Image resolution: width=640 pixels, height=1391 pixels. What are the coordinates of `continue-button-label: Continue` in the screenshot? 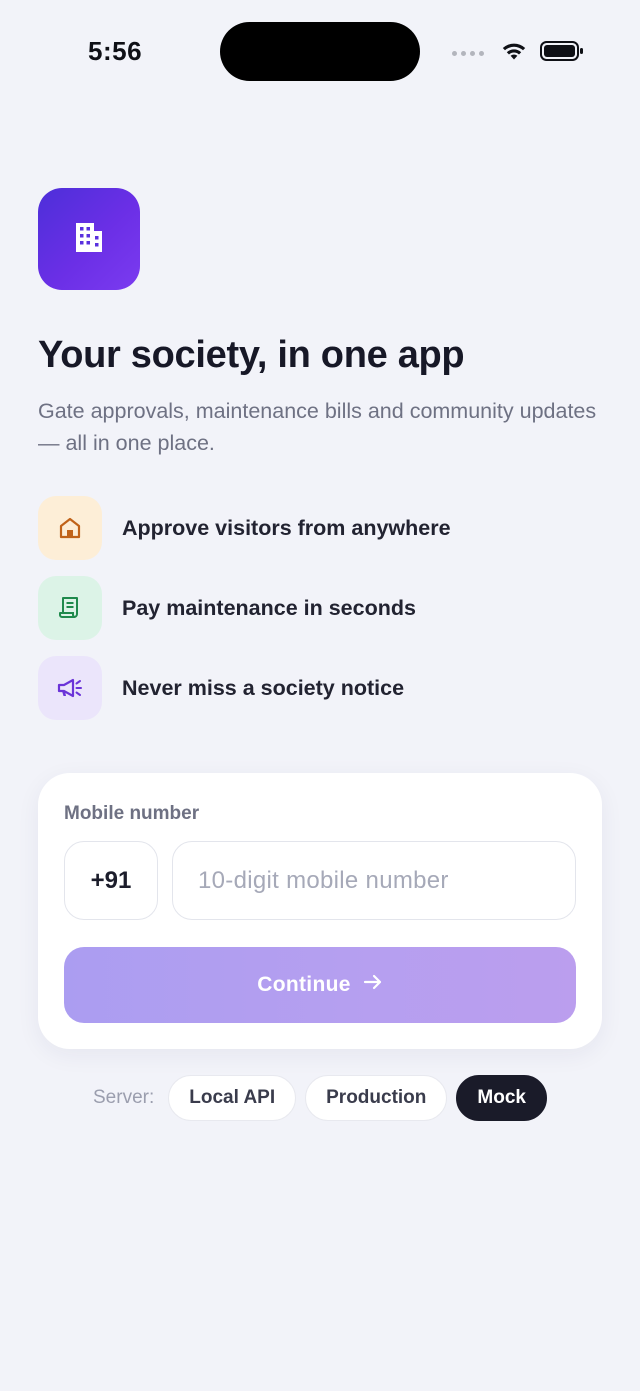 It's located at (304, 984).